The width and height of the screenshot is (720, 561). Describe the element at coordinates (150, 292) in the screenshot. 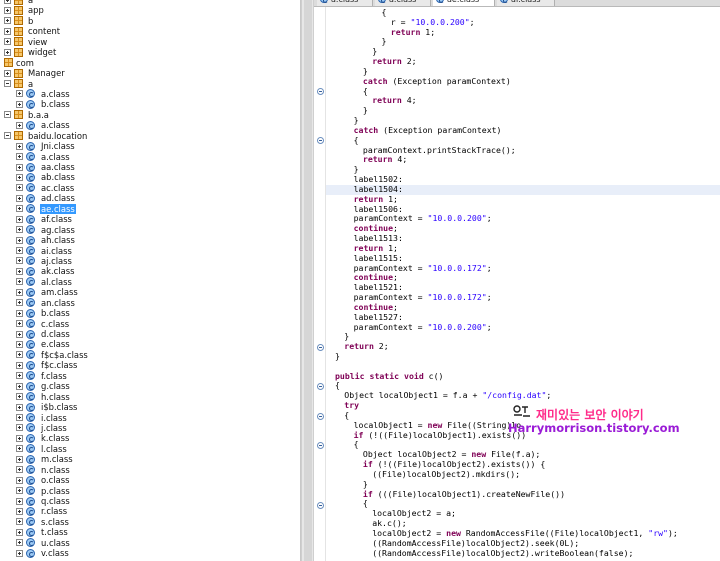

I see `tree-item: am.class` at that location.